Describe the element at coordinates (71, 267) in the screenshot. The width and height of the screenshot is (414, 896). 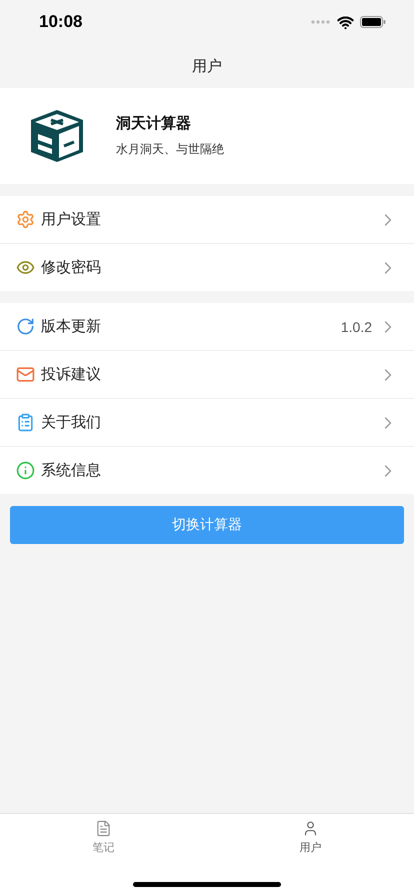
I see `menu-label: 修改密码` at that location.